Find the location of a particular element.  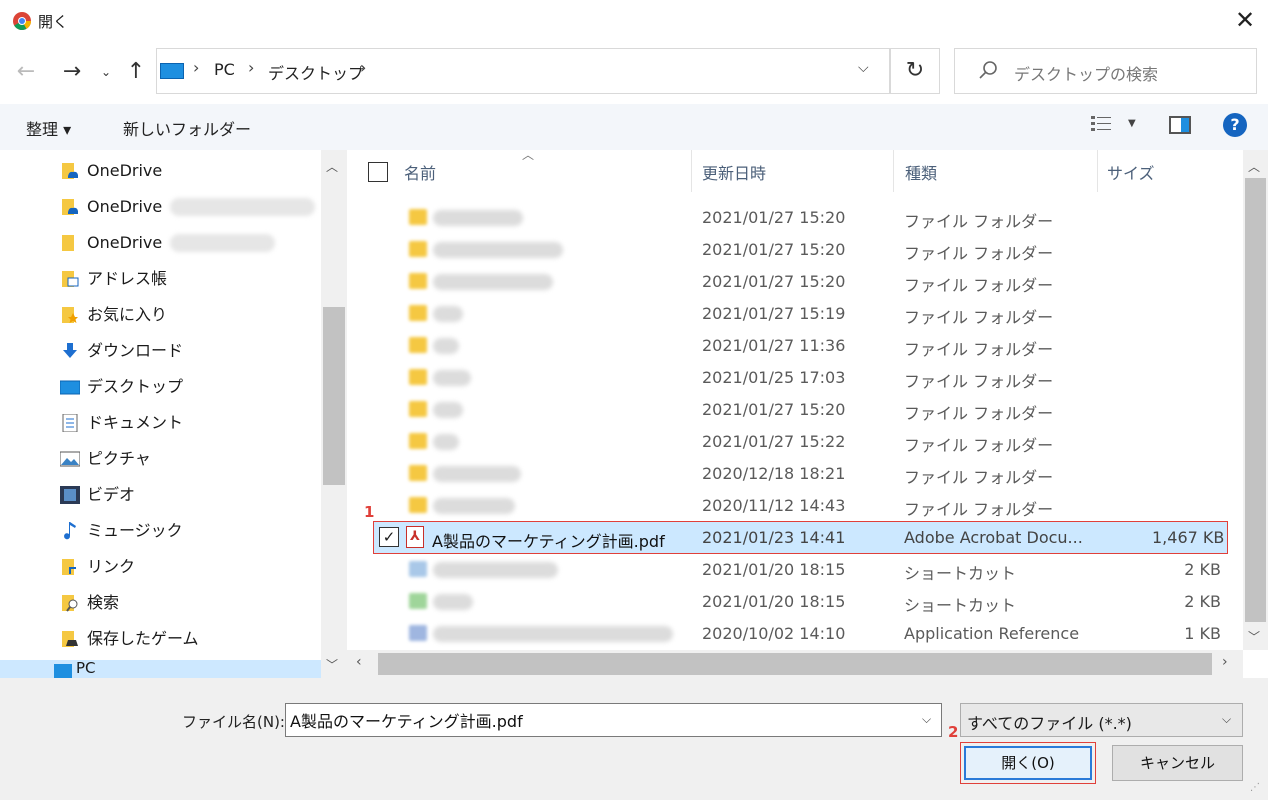

nav-label: デスクトップ is located at coordinates (135, 386).